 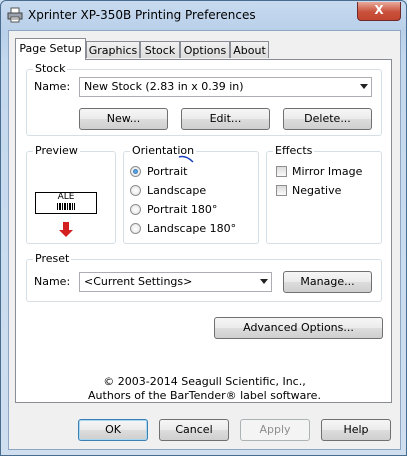 What do you see at coordinates (113, 430) in the screenshot?
I see `ok-button: OK` at bounding box center [113, 430].